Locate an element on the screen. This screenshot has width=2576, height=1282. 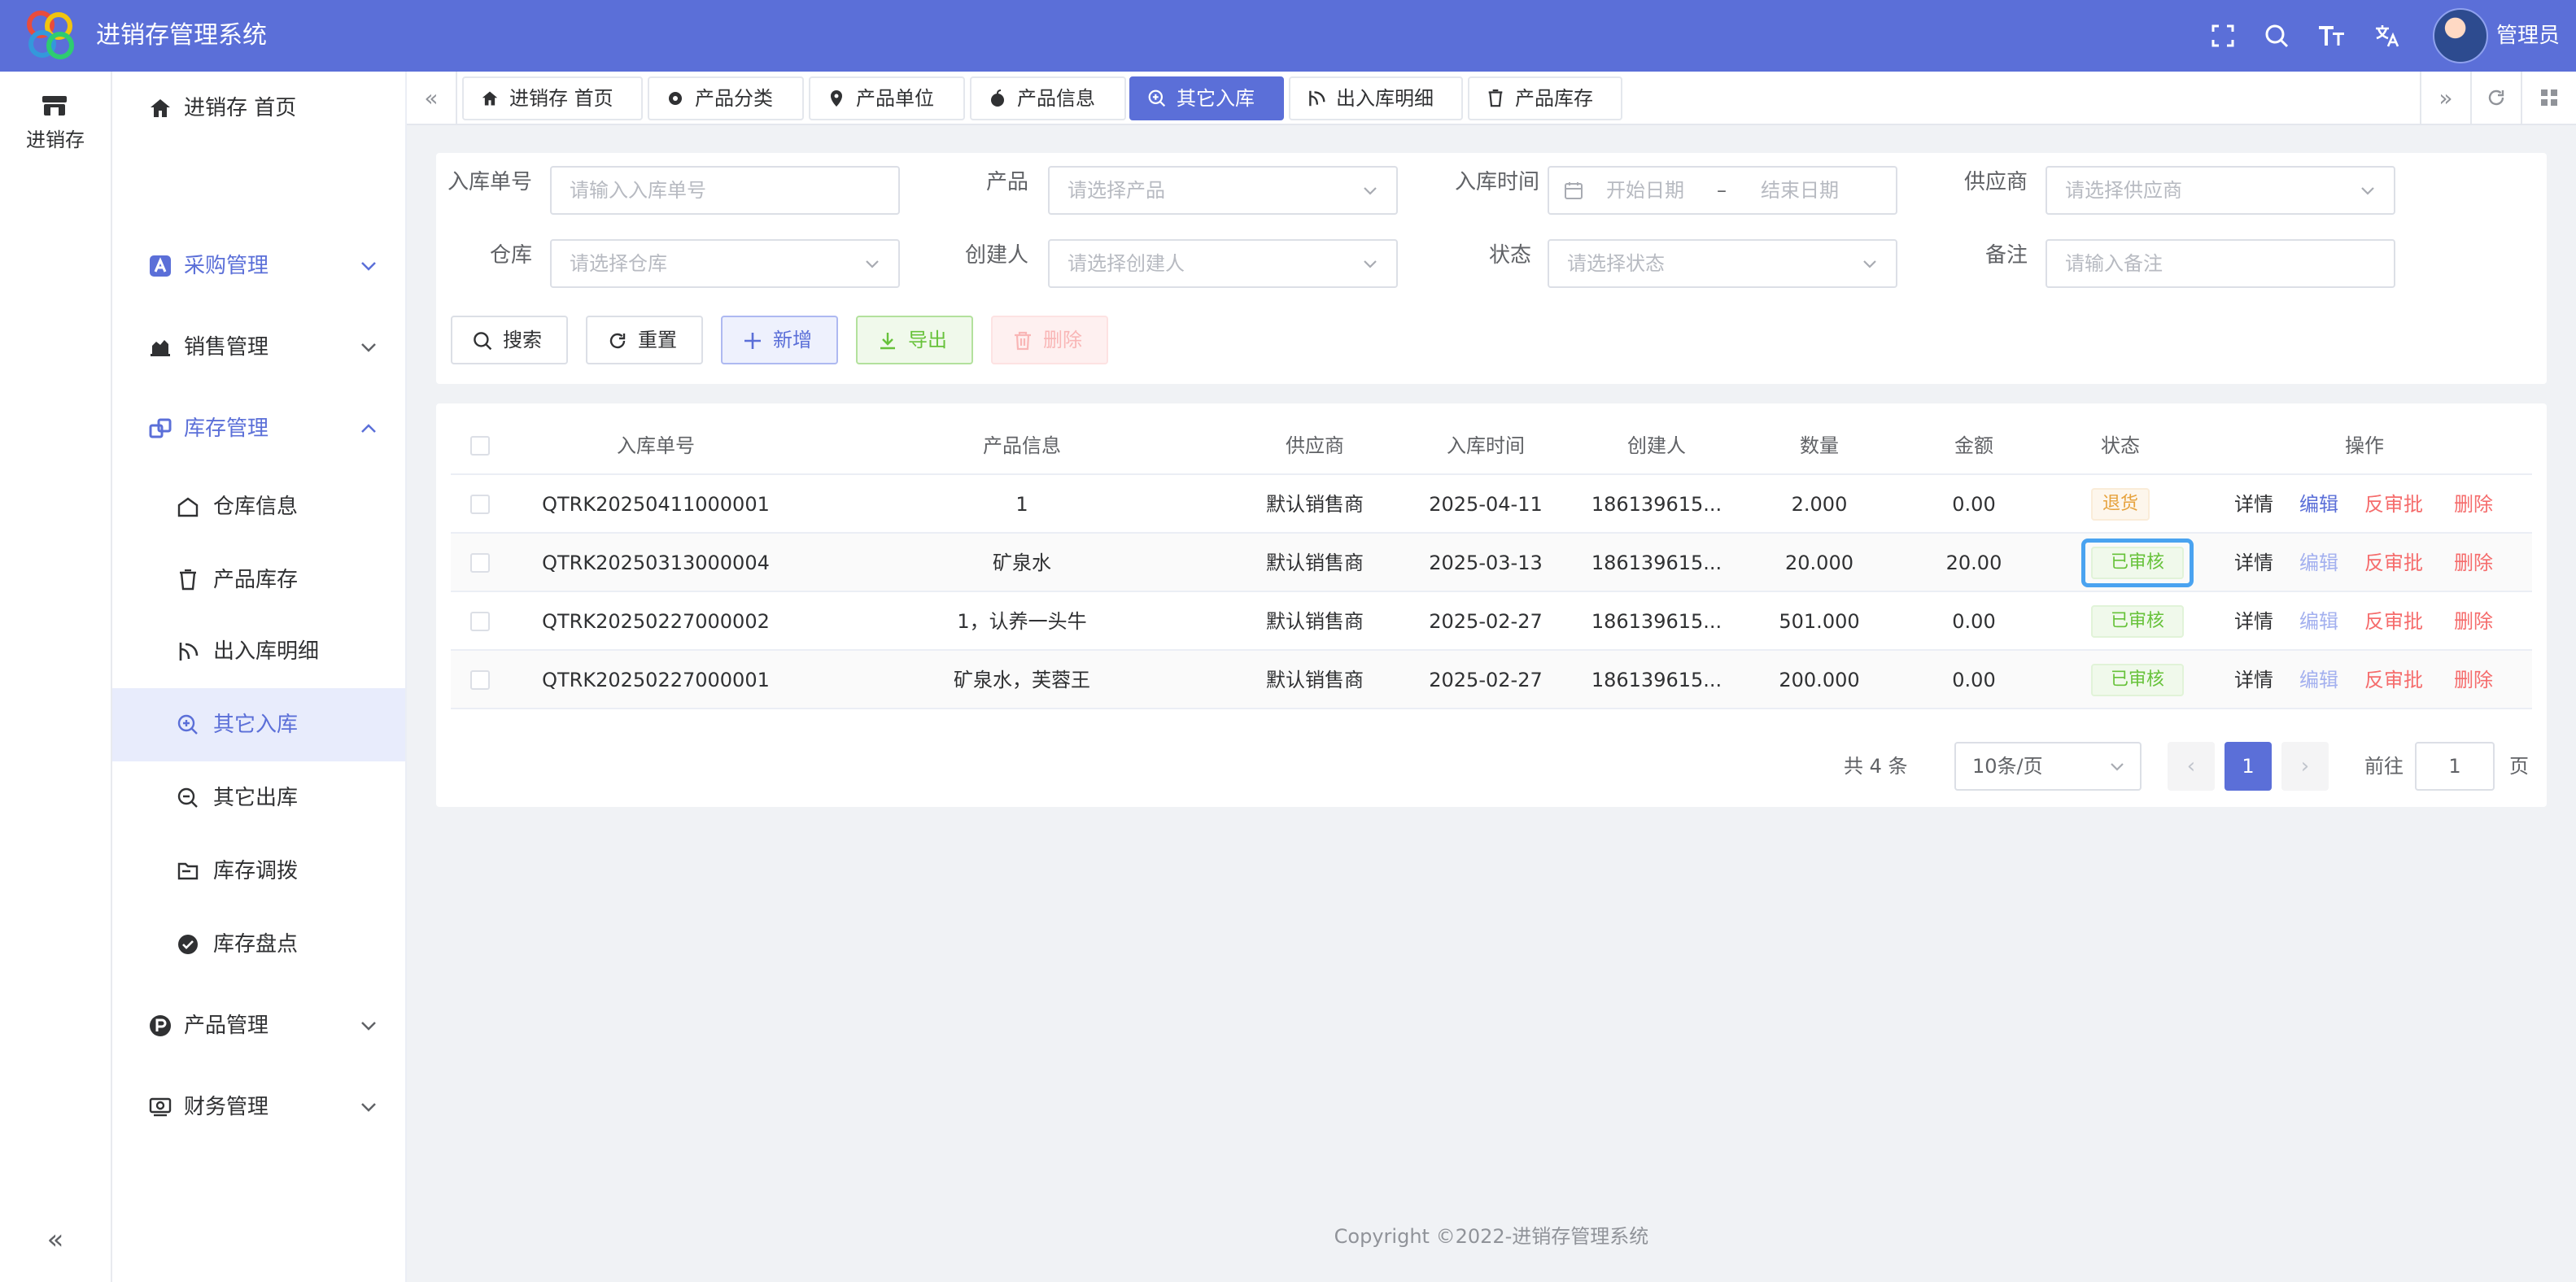
tab-product-info: 产品信息 is located at coordinates (1048, 98).